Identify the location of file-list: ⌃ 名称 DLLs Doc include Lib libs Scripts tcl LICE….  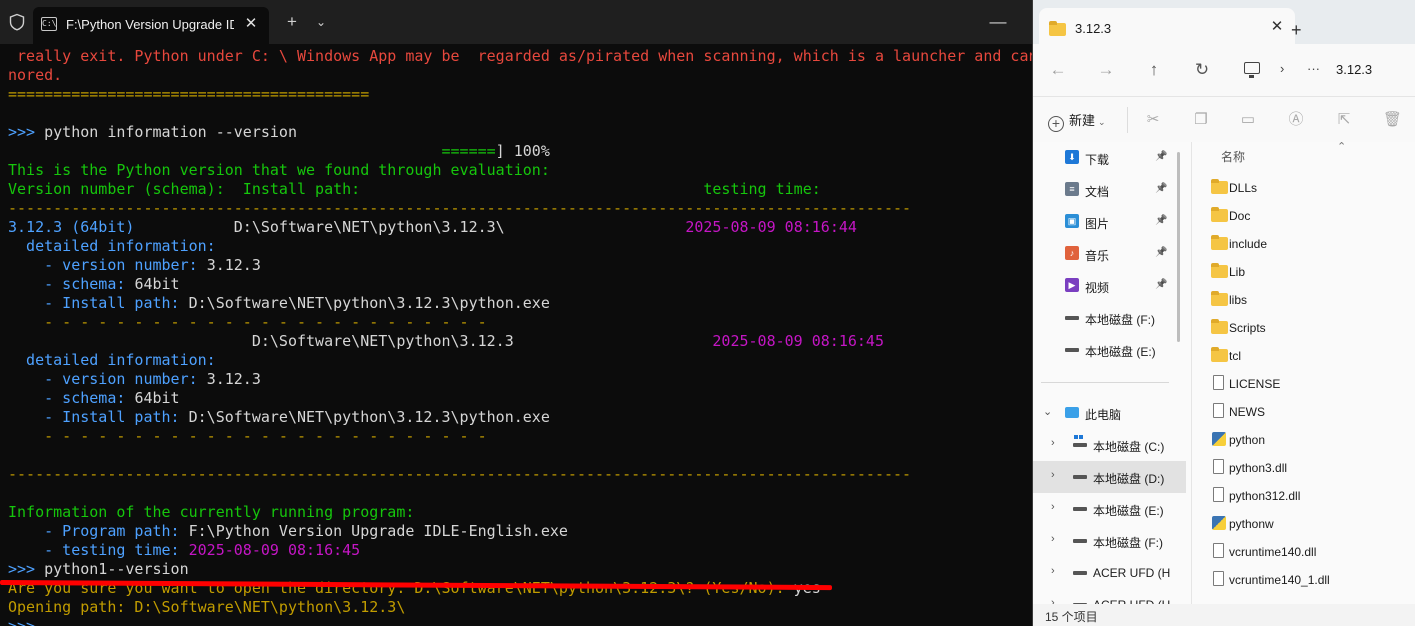
(1303, 373).